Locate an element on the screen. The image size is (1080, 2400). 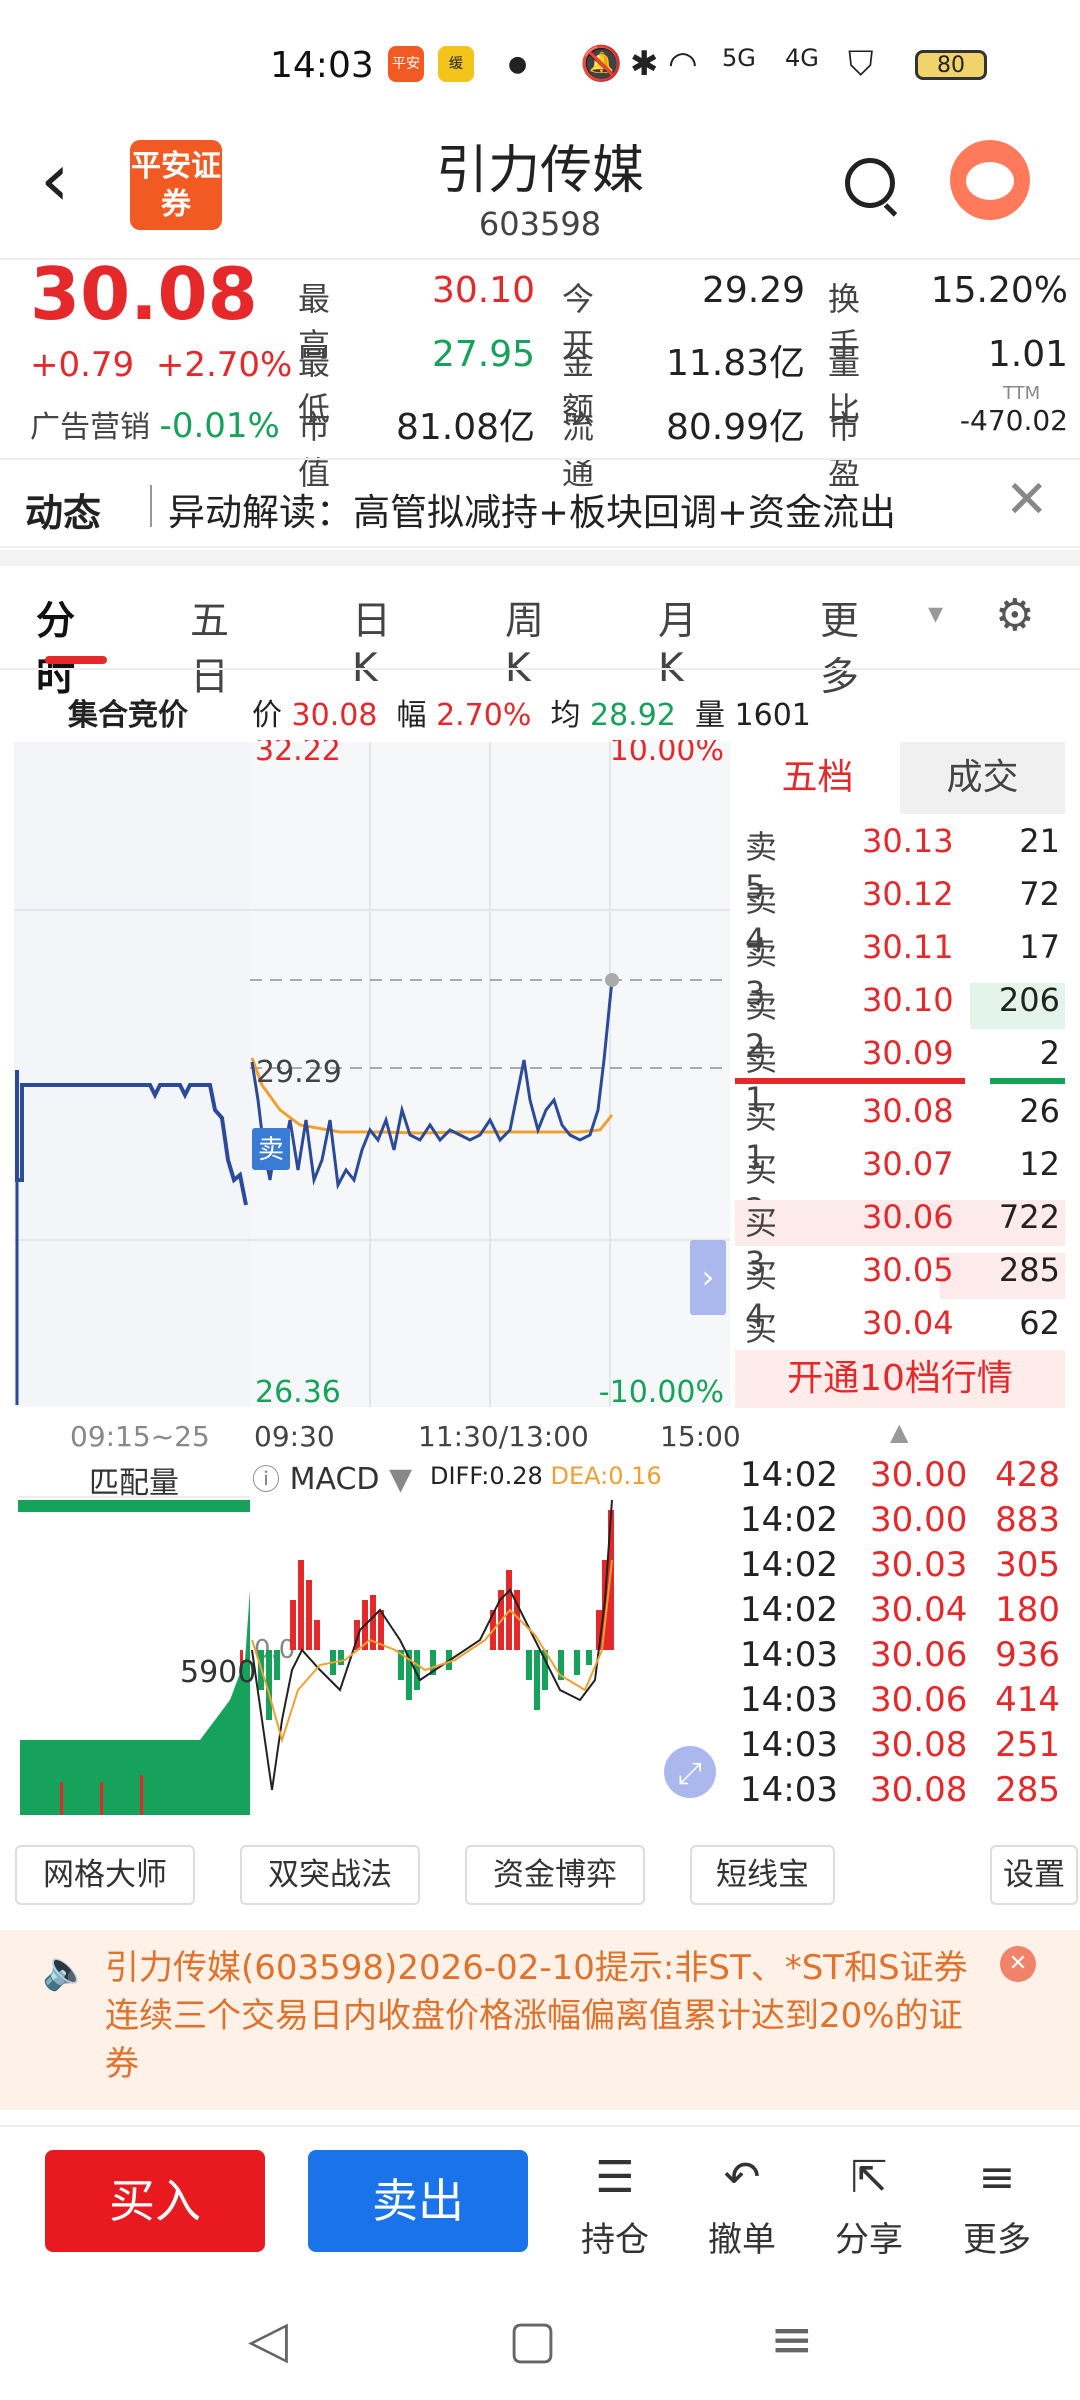
book-volume: 26 is located at coordinates (1039, 1111).